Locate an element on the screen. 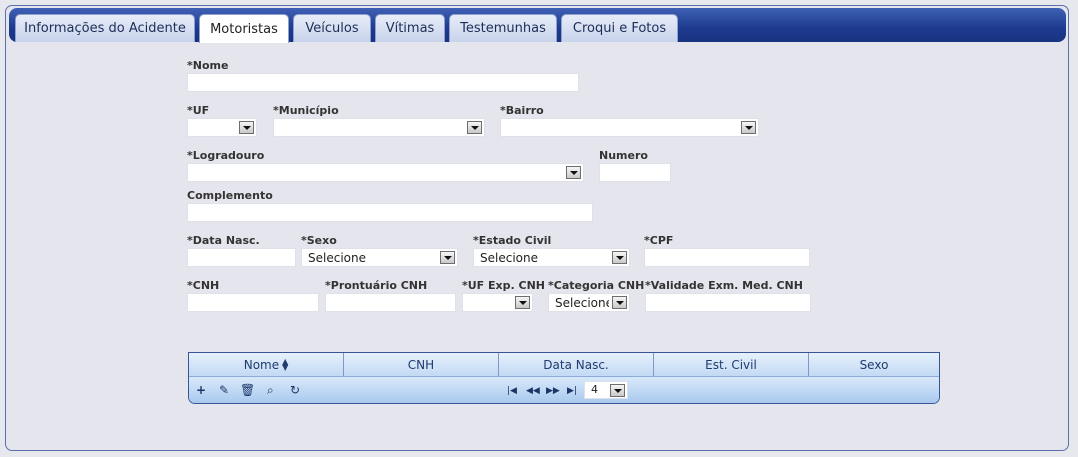 This screenshot has width=1078, height=457. data-nasc-input is located at coordinates (241, 257).